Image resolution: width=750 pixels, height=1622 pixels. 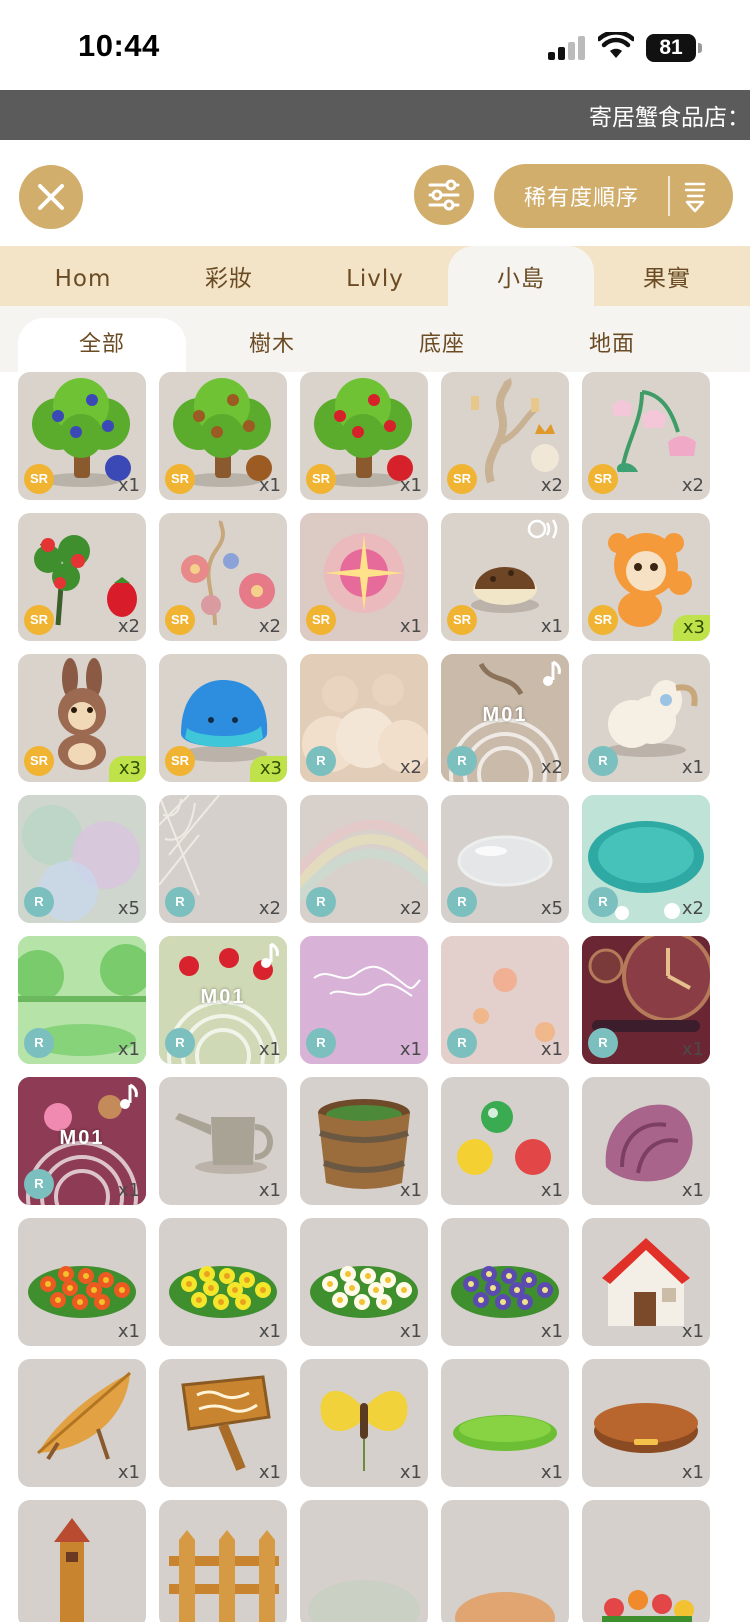 What do you see at coordinates (82, 859) in the screenshot?
I see `item-tile-mist: Rx5` at bounding box center [82, 859].